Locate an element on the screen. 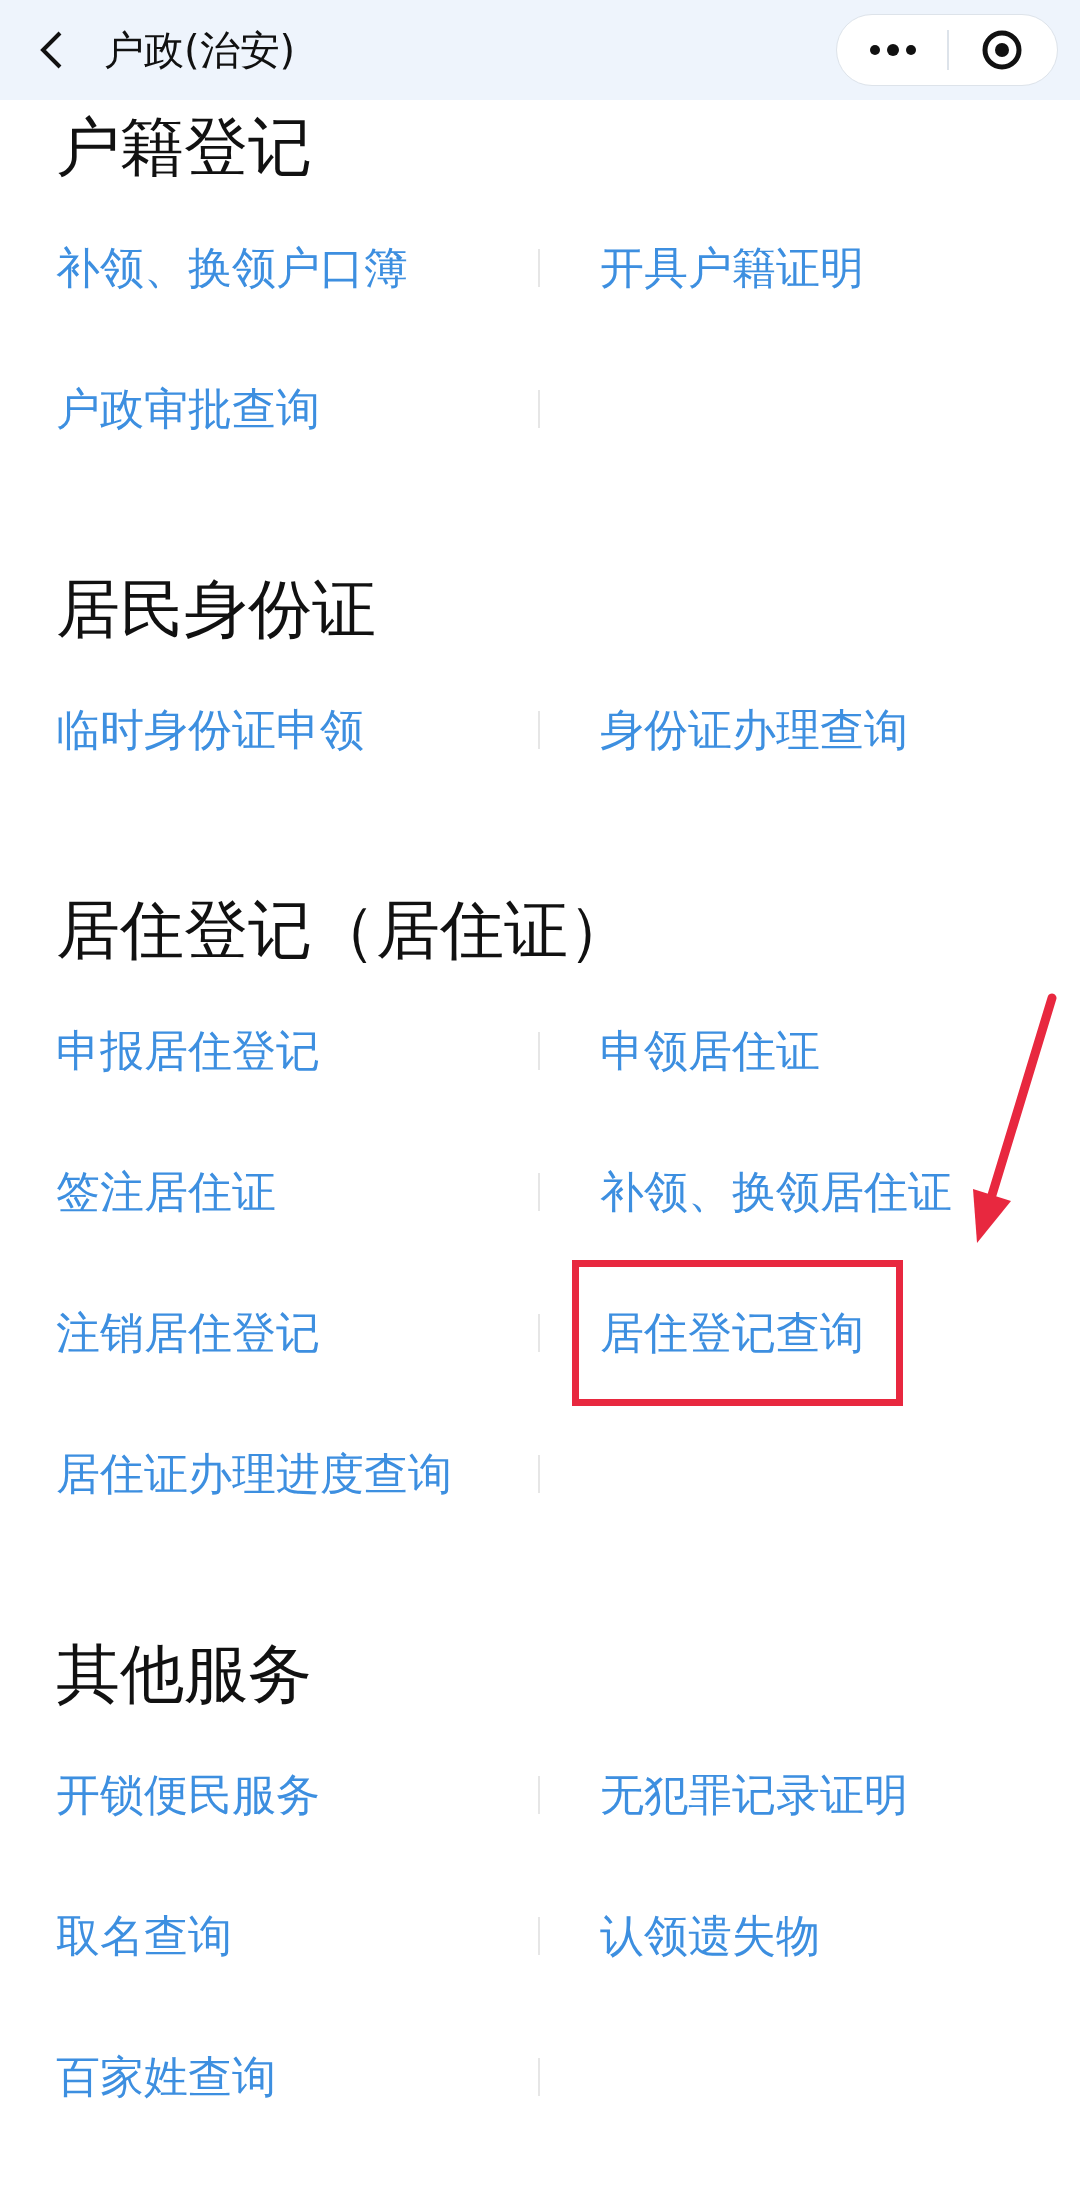 This screenshot has height=2192, width=1080. service-link: 百家姓查询 is located at coordinates (166, 2076).